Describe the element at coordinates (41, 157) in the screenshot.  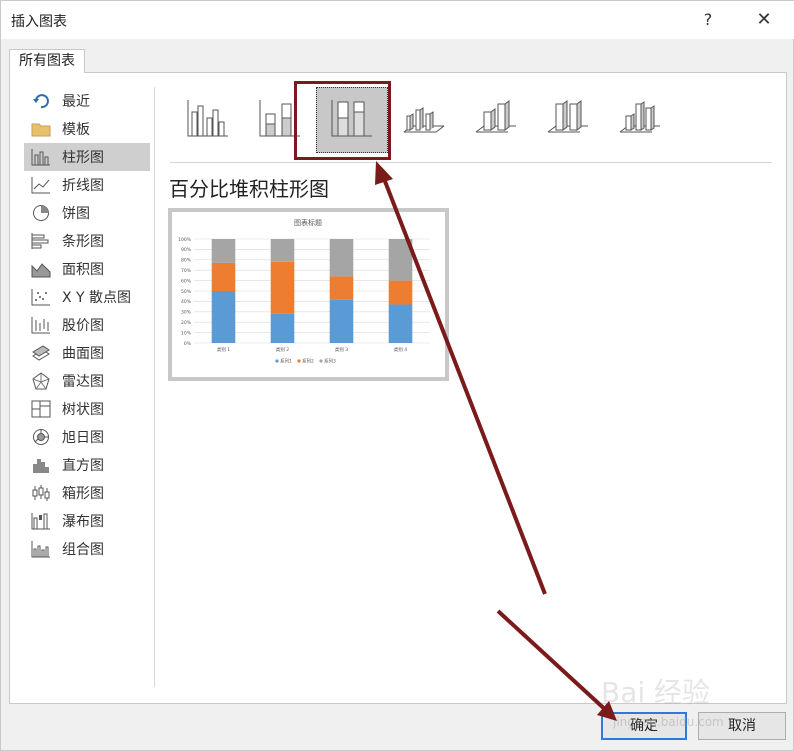
I see `column-chart-icon` at that location.